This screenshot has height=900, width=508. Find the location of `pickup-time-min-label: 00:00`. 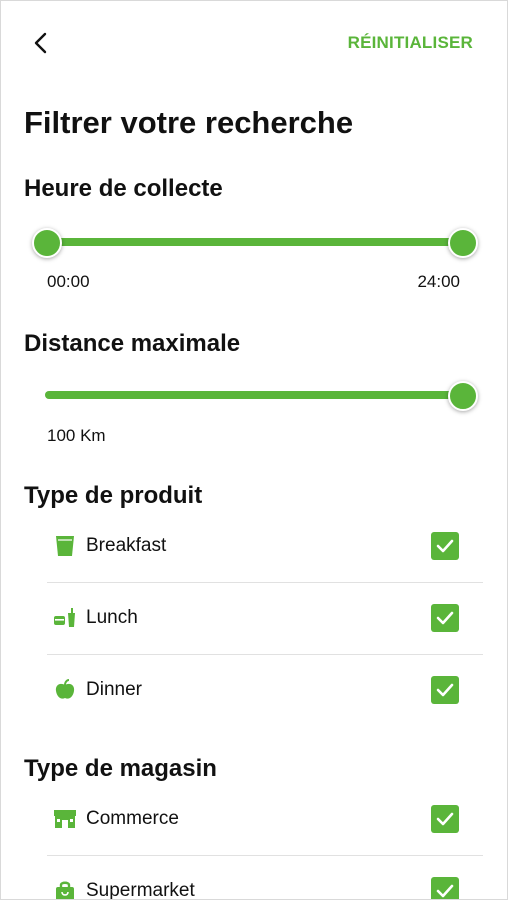

pickup-time-min-label: 00:00 is located at coordinates (68, 281).